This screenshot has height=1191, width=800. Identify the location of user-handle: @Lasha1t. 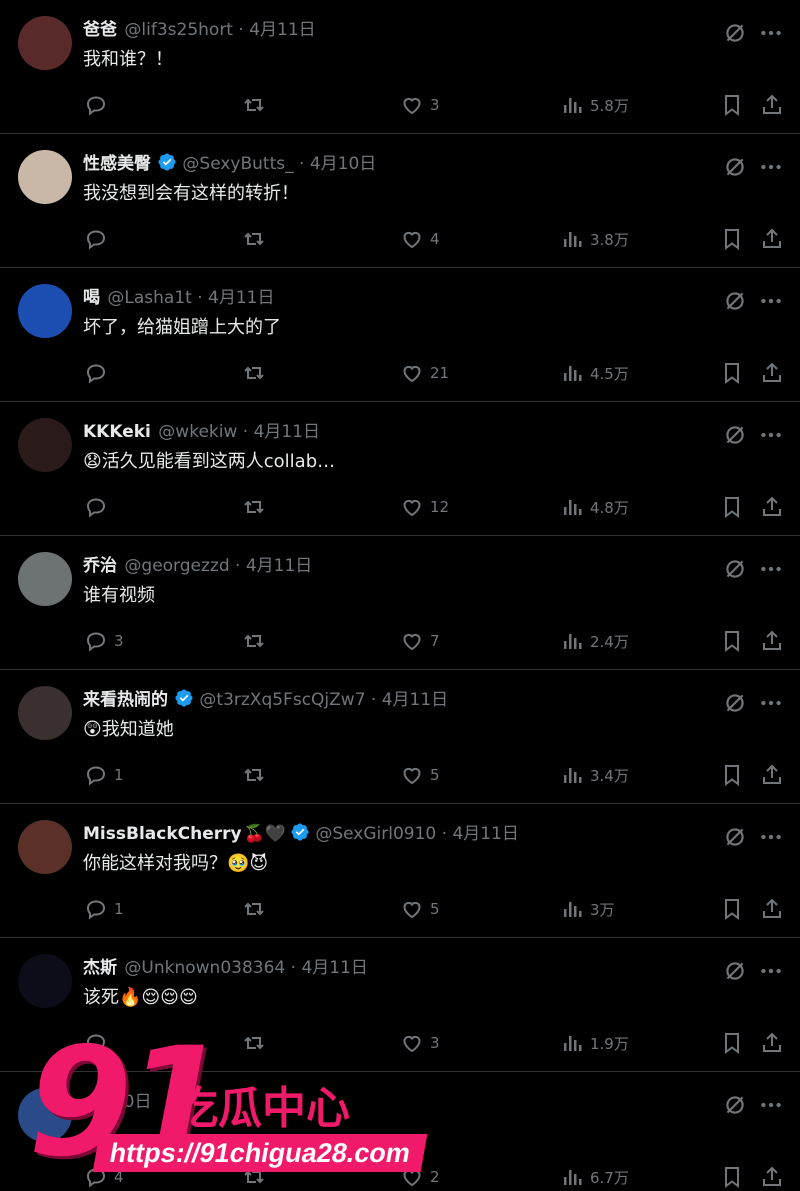
(149, 298).